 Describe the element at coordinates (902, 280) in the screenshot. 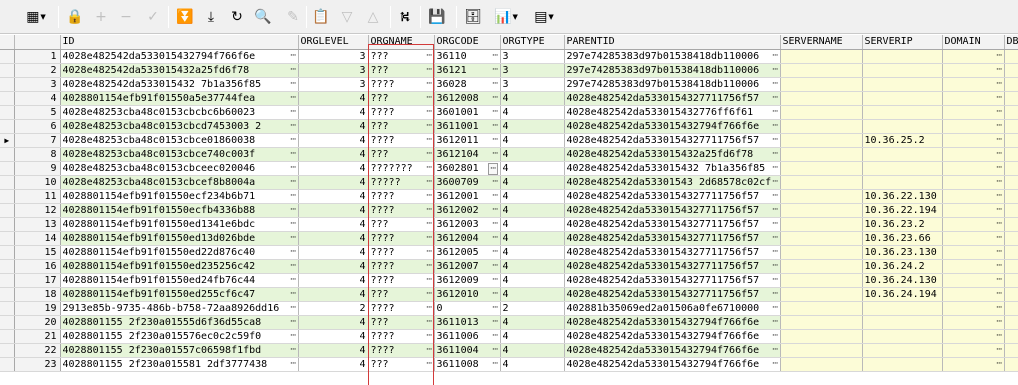

I see `cell-serverip: 10.36.24.130` at that location.